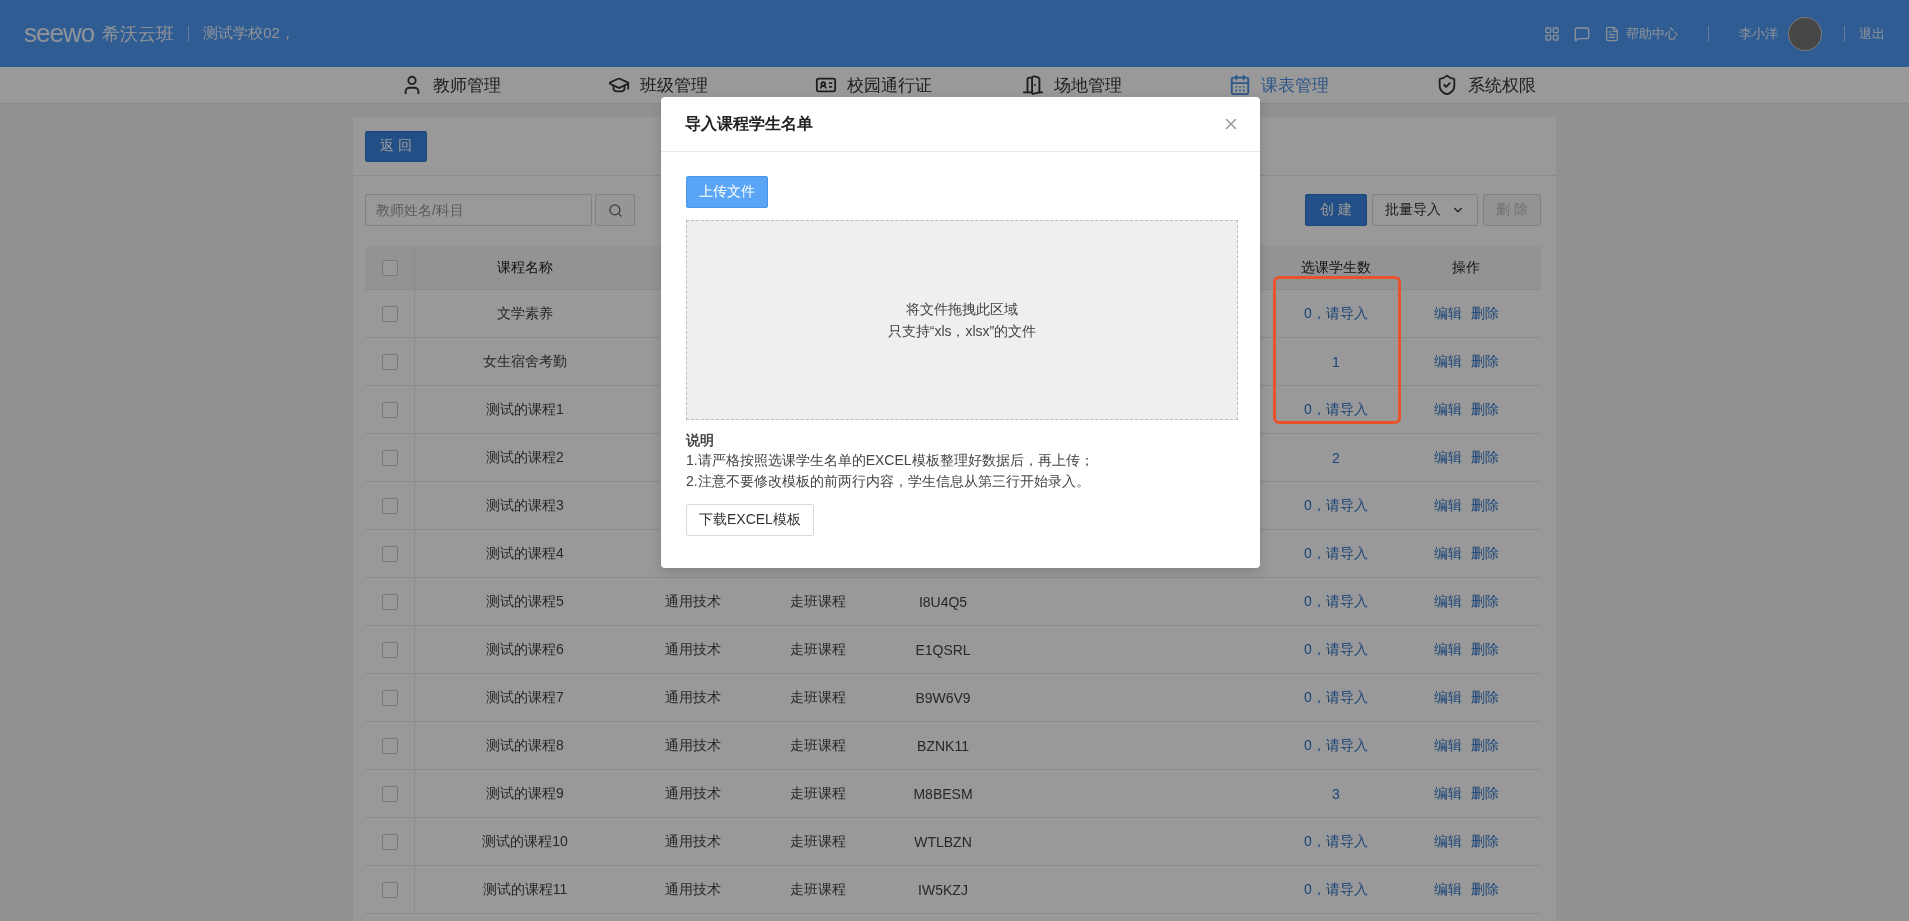  What do you see at coordinates (943, 890) in the screenshot?
I see `table-cell-text: IW5KZJ` at bounding box center [943, 890].